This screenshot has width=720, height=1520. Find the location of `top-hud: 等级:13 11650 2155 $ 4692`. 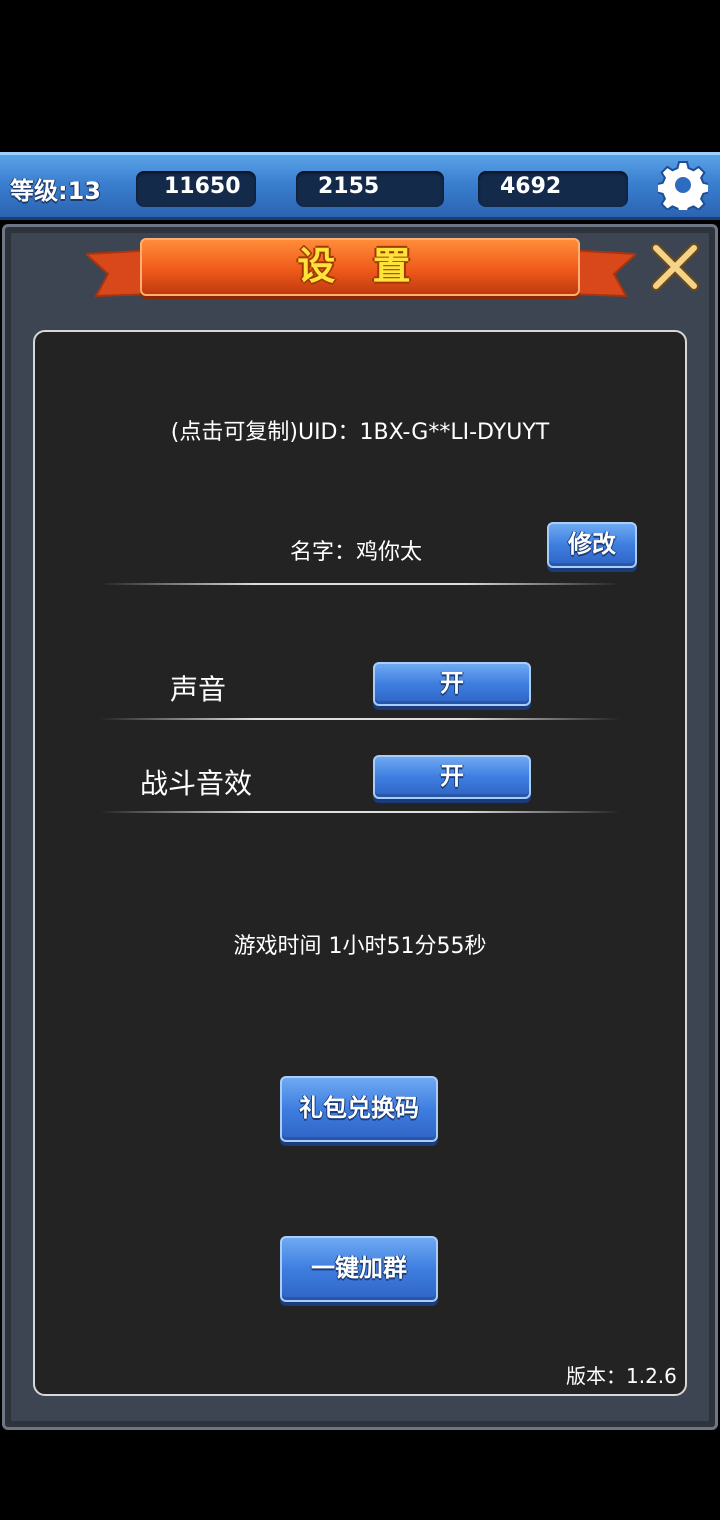

top-hud: 等级:13 11650 2155 $ 4692 is located at coordinates (360, 255).